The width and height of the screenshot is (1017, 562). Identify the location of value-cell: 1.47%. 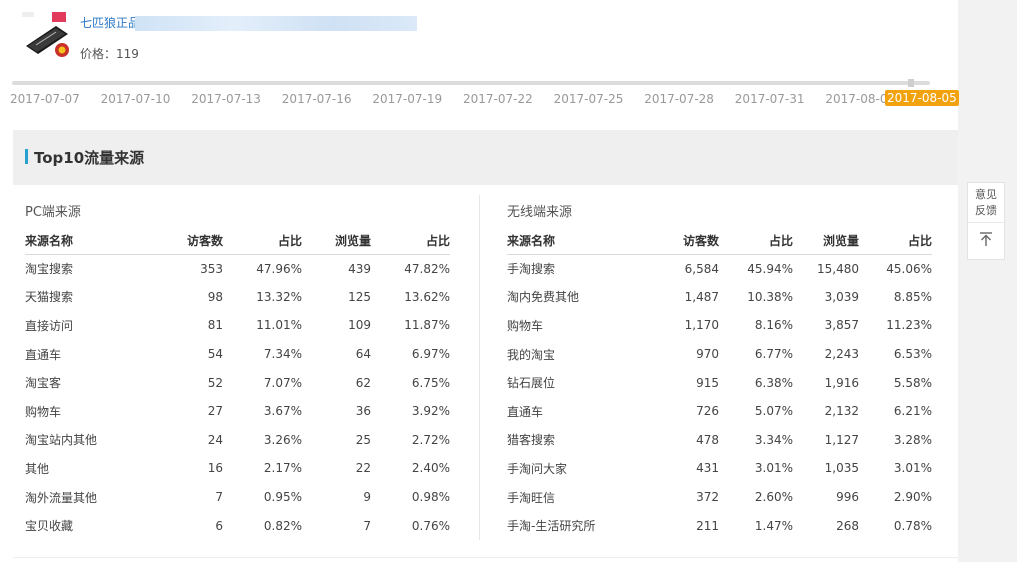
(773, 525).